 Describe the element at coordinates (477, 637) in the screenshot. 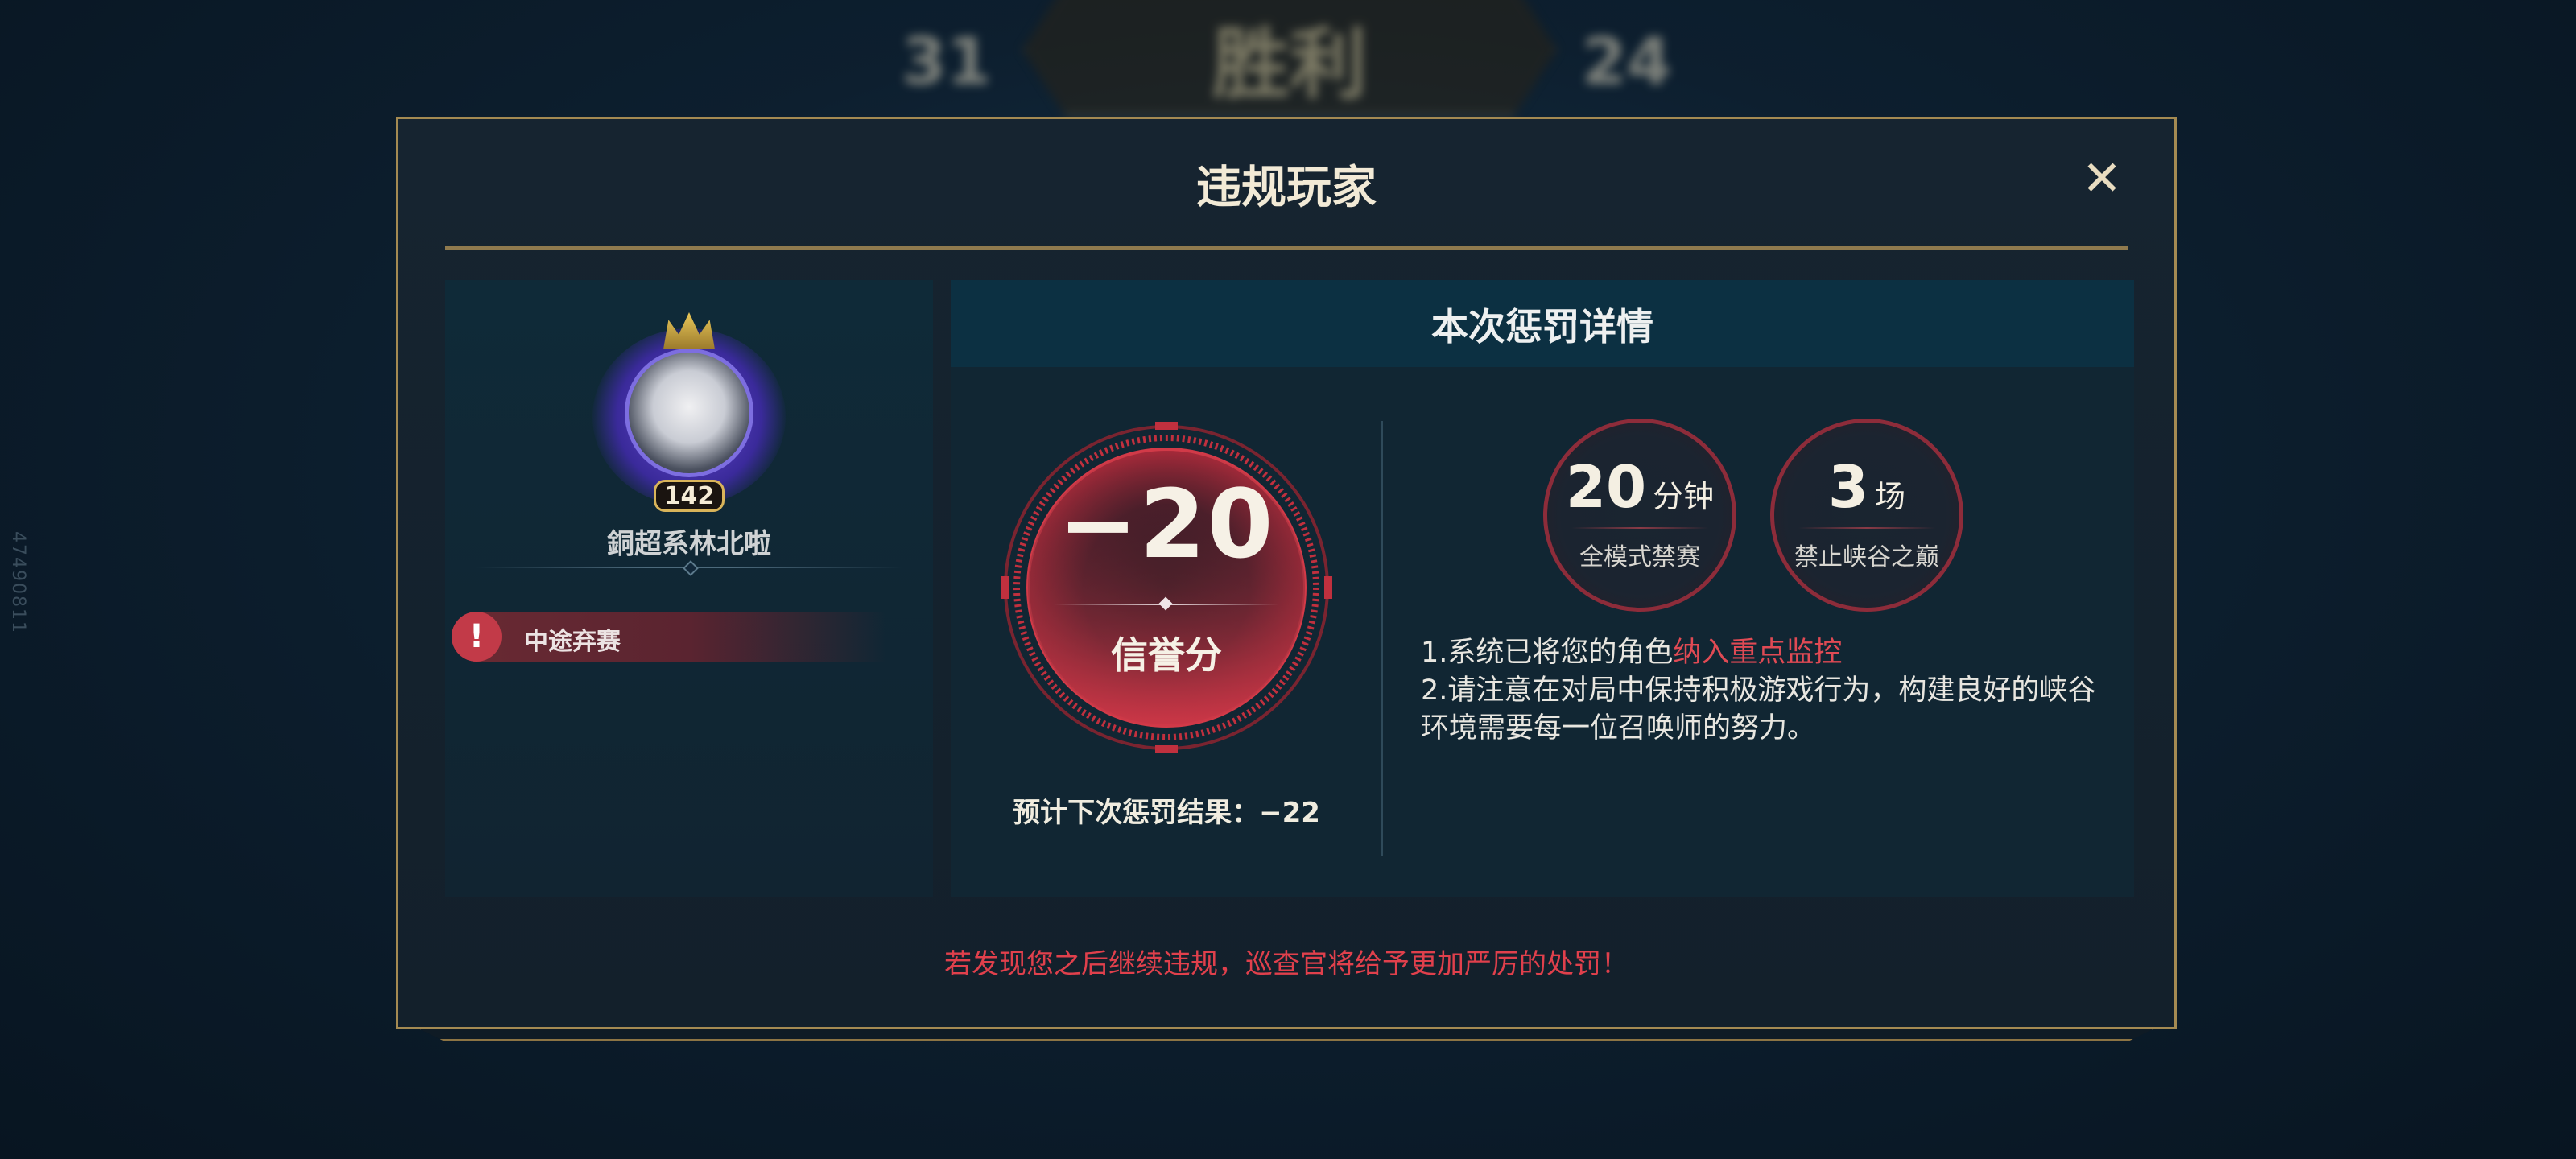

I see `exclamation-icon: !` at that location.